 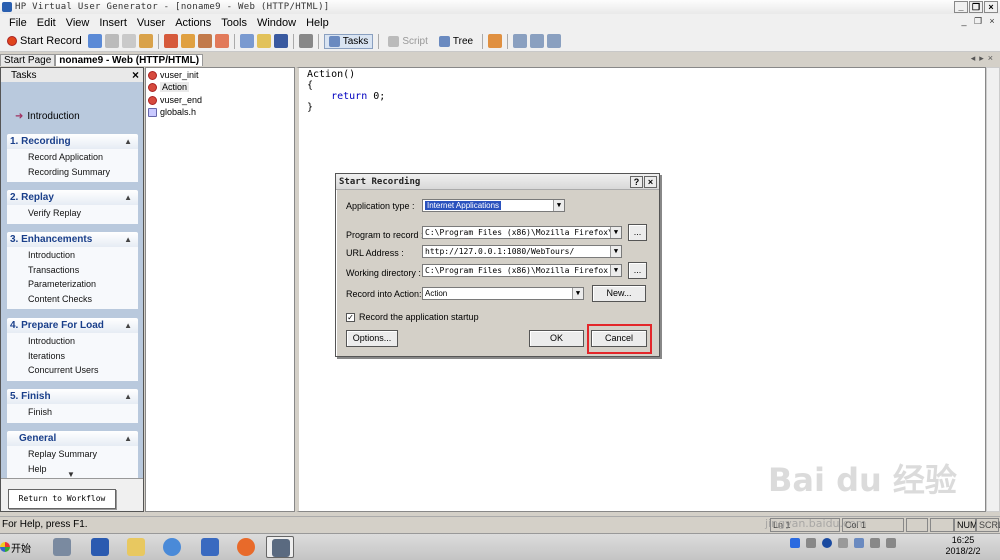 I want to click on task-item: Iterations, so click(x=83, y=356).